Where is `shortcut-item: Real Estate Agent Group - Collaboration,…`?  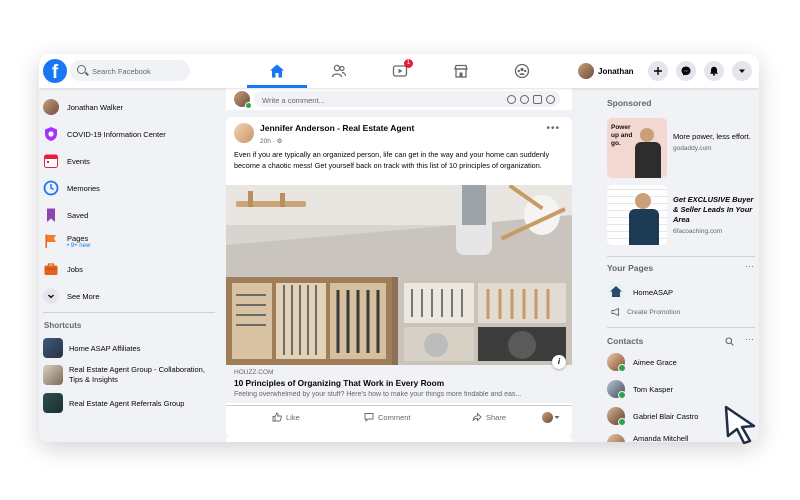 shortcut-item: Real Estate Agent Group - Collaboration,… is located at coordinates (128, 375).